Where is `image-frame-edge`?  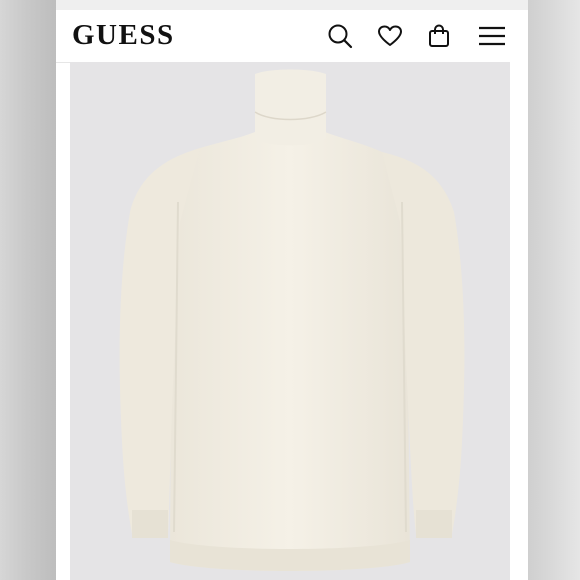 image-frame-edge is located at coordinates (519, 321).